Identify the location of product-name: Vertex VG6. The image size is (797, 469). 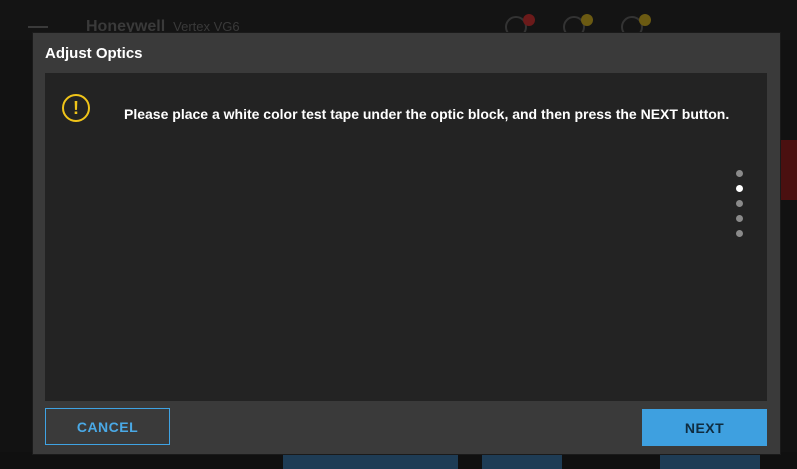
(206, 26).